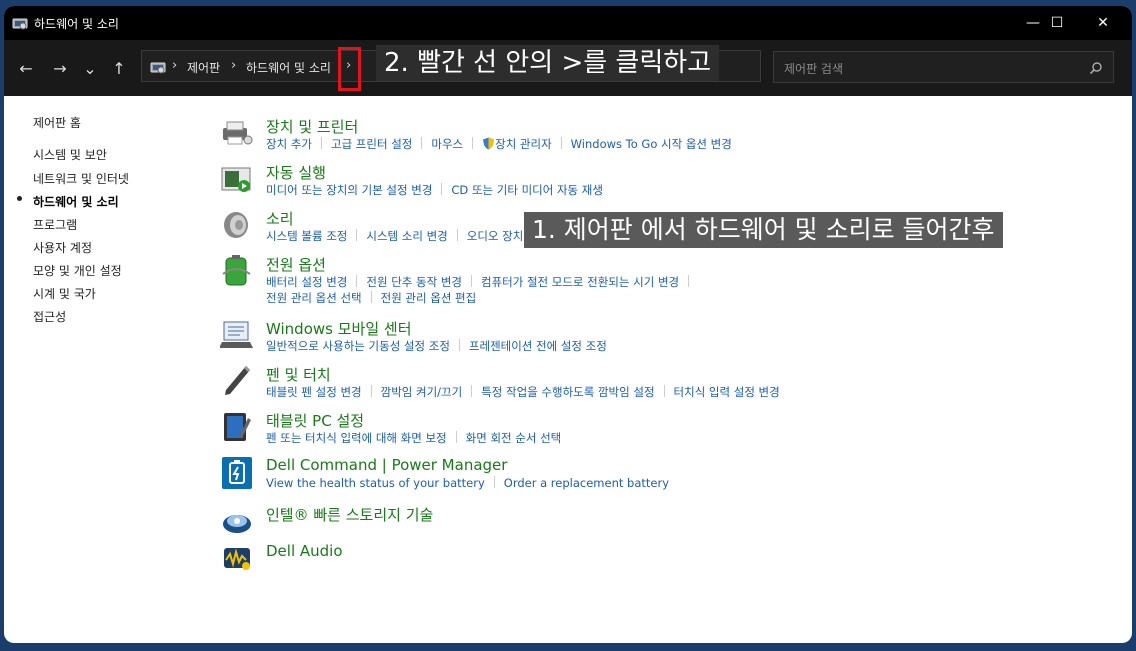 This screenshot has width=1136, height=651. Describe the element at coordinates (306, 282) in the screenshot. I see `link-battery-settings: 배터리 설정 변경` at that location.